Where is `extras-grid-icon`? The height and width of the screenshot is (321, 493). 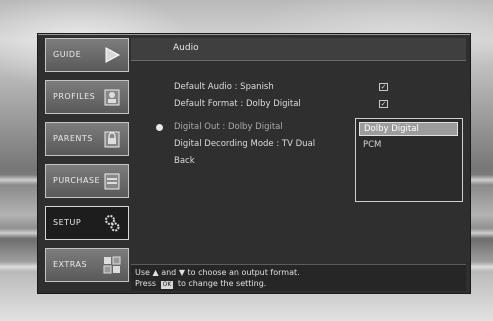
extras-grid-icon is located at coordinates (112, 265).